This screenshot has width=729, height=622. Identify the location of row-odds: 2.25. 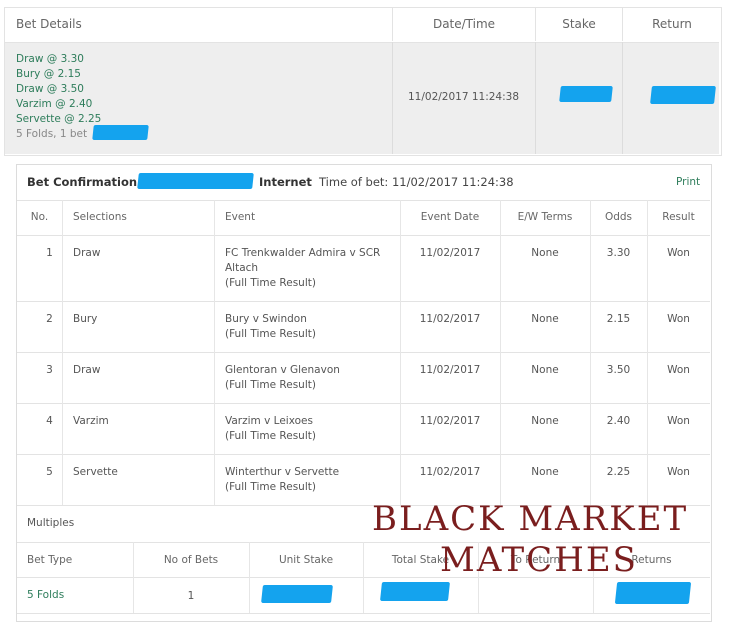
(618, 472).